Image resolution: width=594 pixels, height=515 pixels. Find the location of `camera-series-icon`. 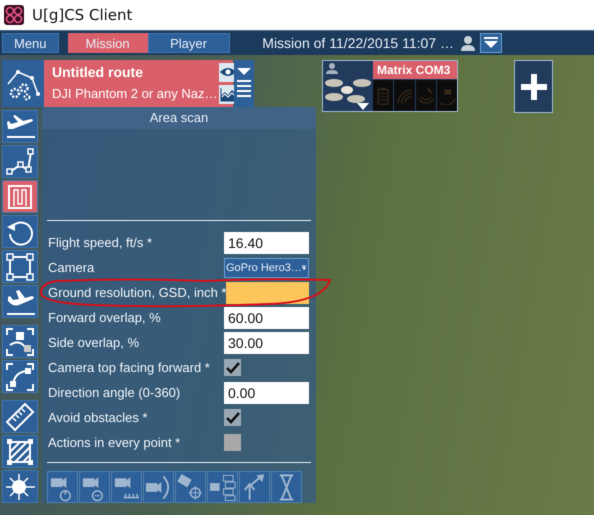

camera-series-icon is located at coordinates (222, 487).